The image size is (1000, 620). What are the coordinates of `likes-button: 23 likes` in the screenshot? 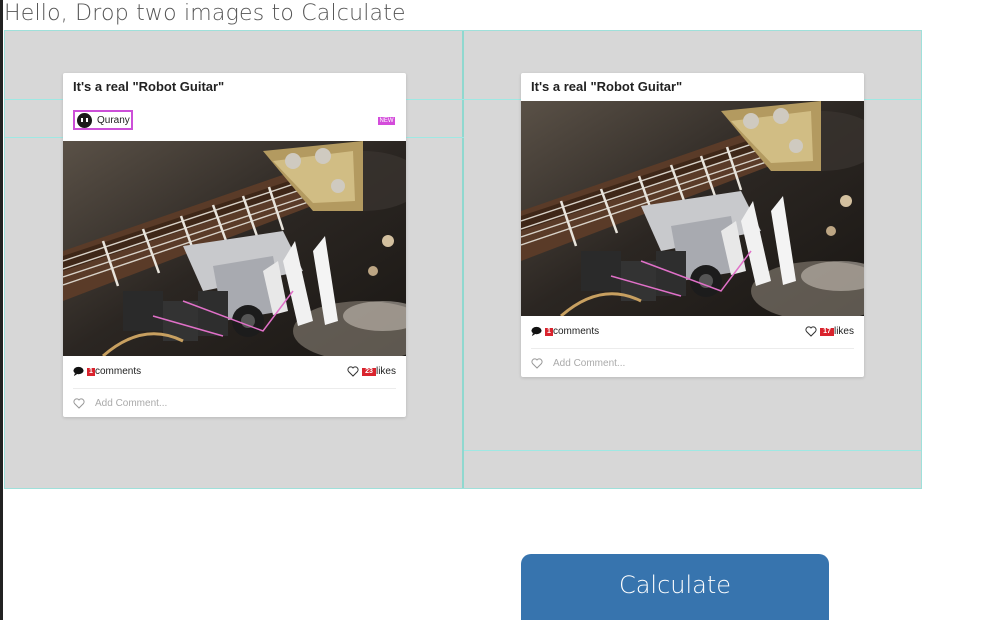 It's located at (371, 371).